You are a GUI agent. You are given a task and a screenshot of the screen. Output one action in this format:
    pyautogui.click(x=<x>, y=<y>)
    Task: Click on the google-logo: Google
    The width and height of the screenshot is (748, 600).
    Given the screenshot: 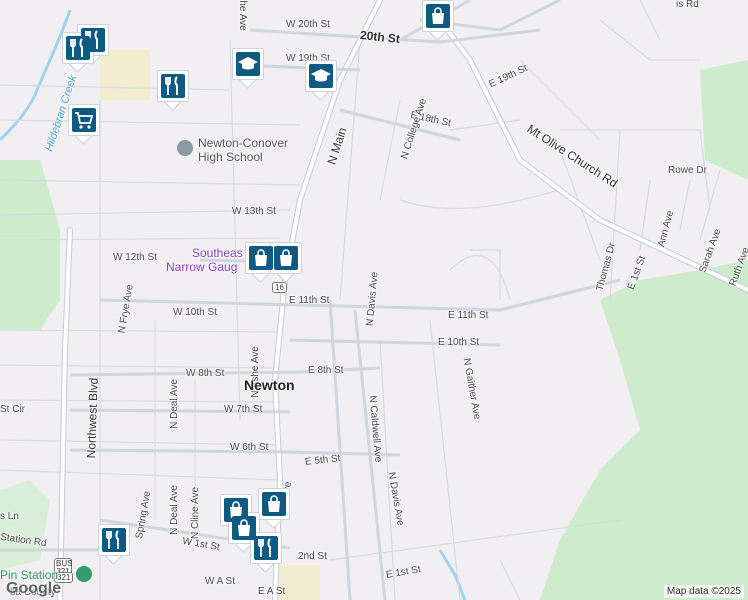 What is the action you would take?
    pyautogui.click(x=34, y=588)
    